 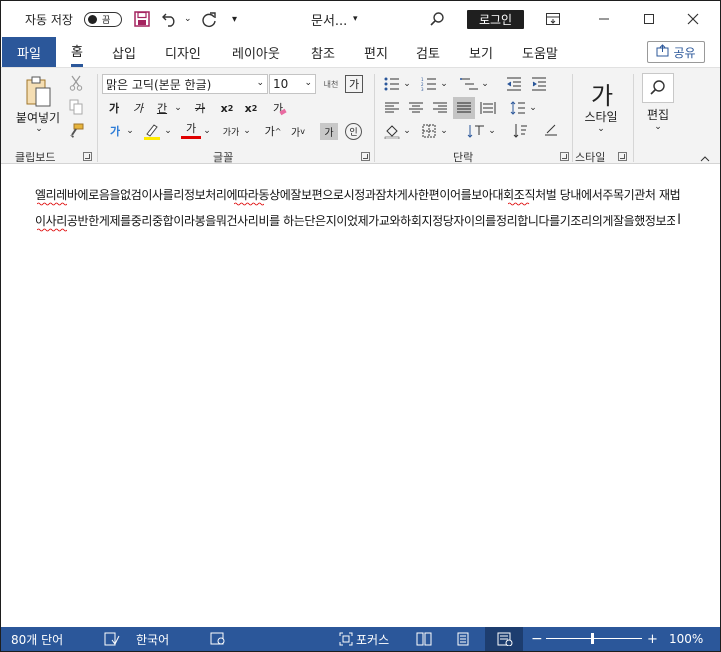 I want to click on font-size-dropdown-icon: ⌄, so click(x=308, y=83).